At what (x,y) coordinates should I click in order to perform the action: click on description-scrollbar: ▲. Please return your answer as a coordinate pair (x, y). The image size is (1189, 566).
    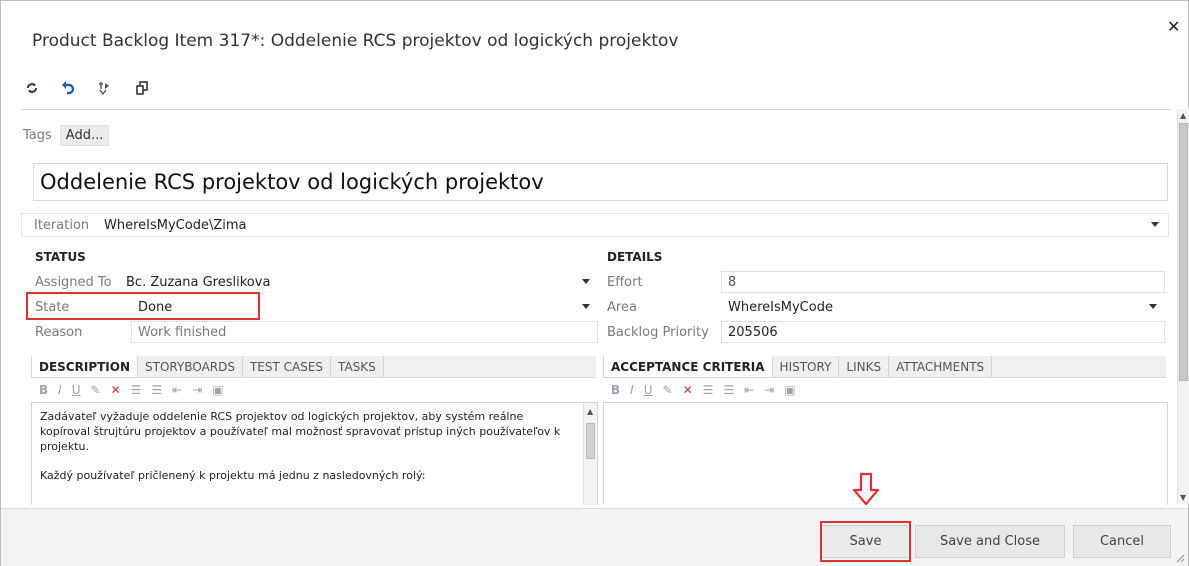
    Looking at the image, I should click on (590, 454).